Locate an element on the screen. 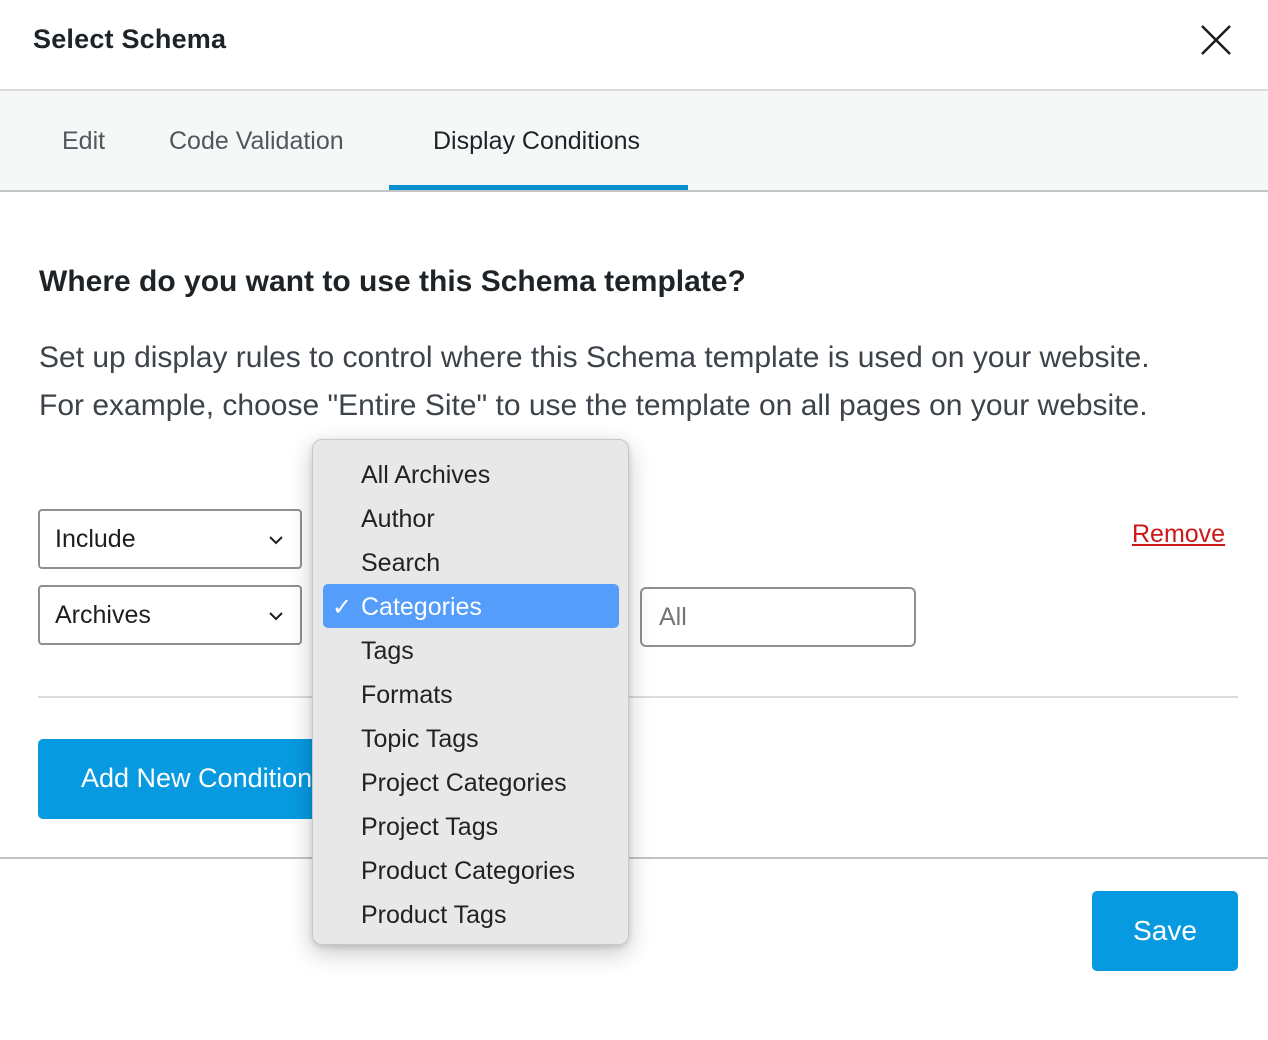 The width and height of the screenshot is (1268, 1040). dropdown-option: Topic Tags is located at coordinates (471, 738).